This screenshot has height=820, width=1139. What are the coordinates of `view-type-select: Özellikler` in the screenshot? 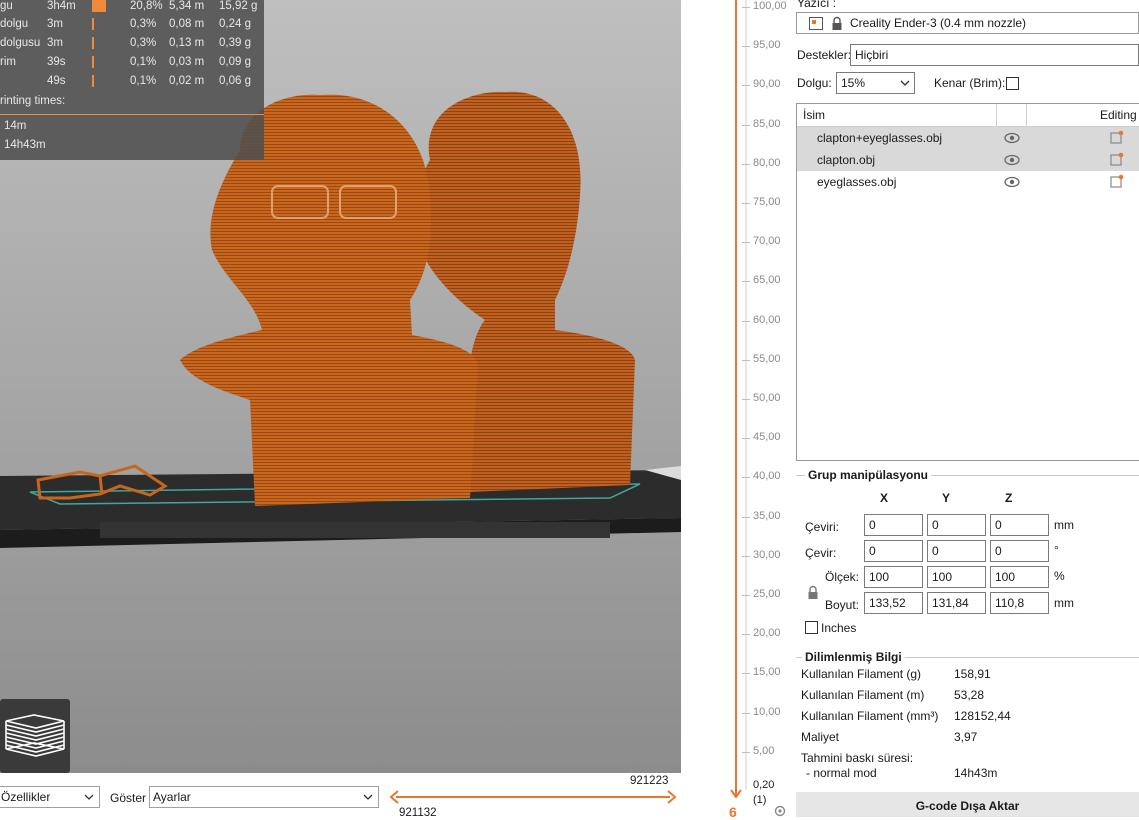 It's located at (50, 797).